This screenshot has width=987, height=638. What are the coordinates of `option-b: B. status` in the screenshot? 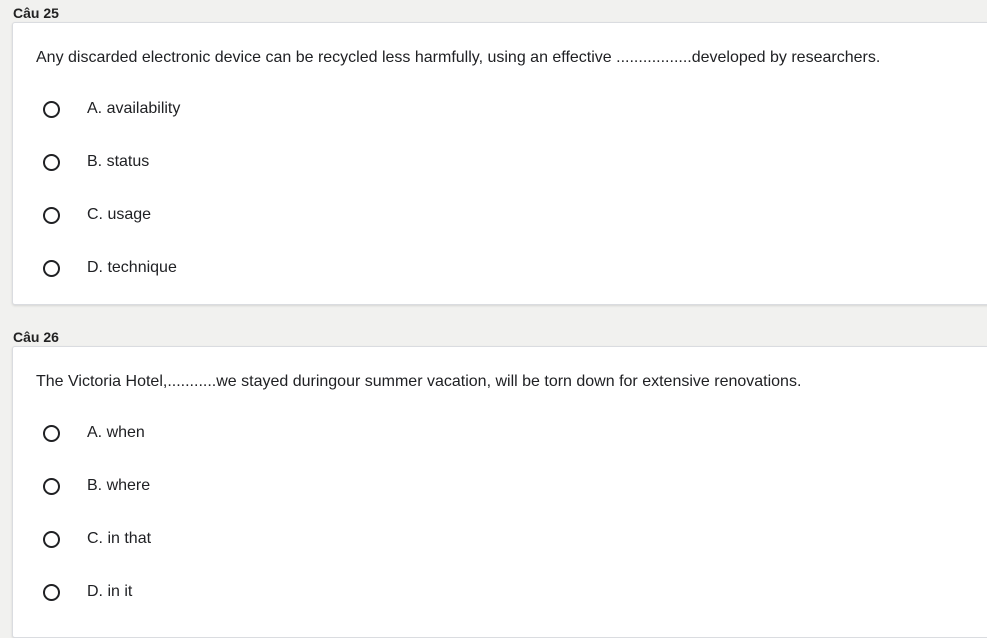 It's located at (96, 162).